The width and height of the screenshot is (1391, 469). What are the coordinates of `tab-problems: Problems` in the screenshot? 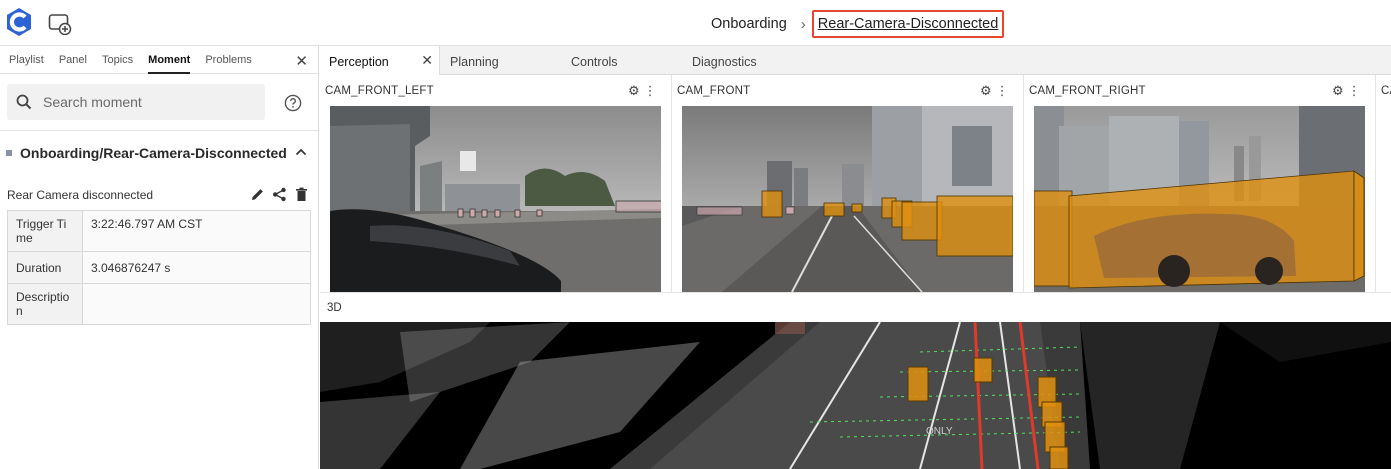 It's located at (228, 59).